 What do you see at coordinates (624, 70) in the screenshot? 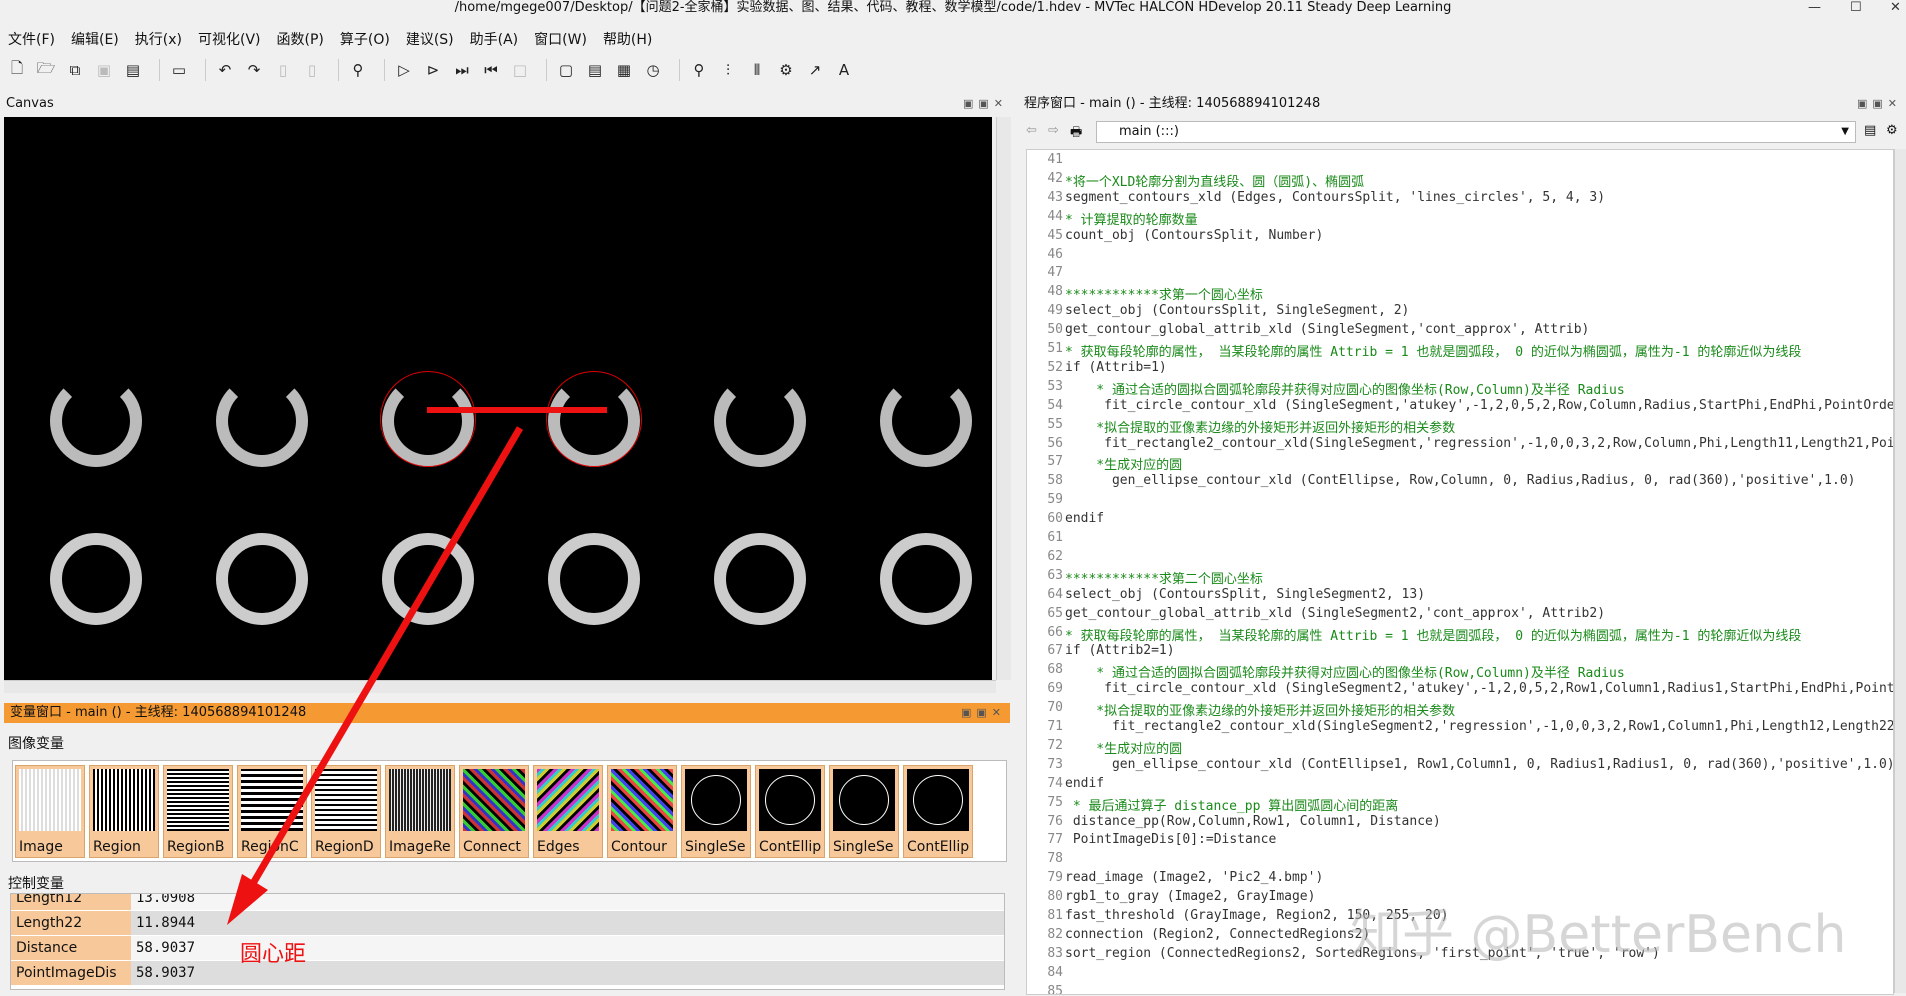
I see `image-acquisition-icon: ▦` at bounding box center [624, 70].